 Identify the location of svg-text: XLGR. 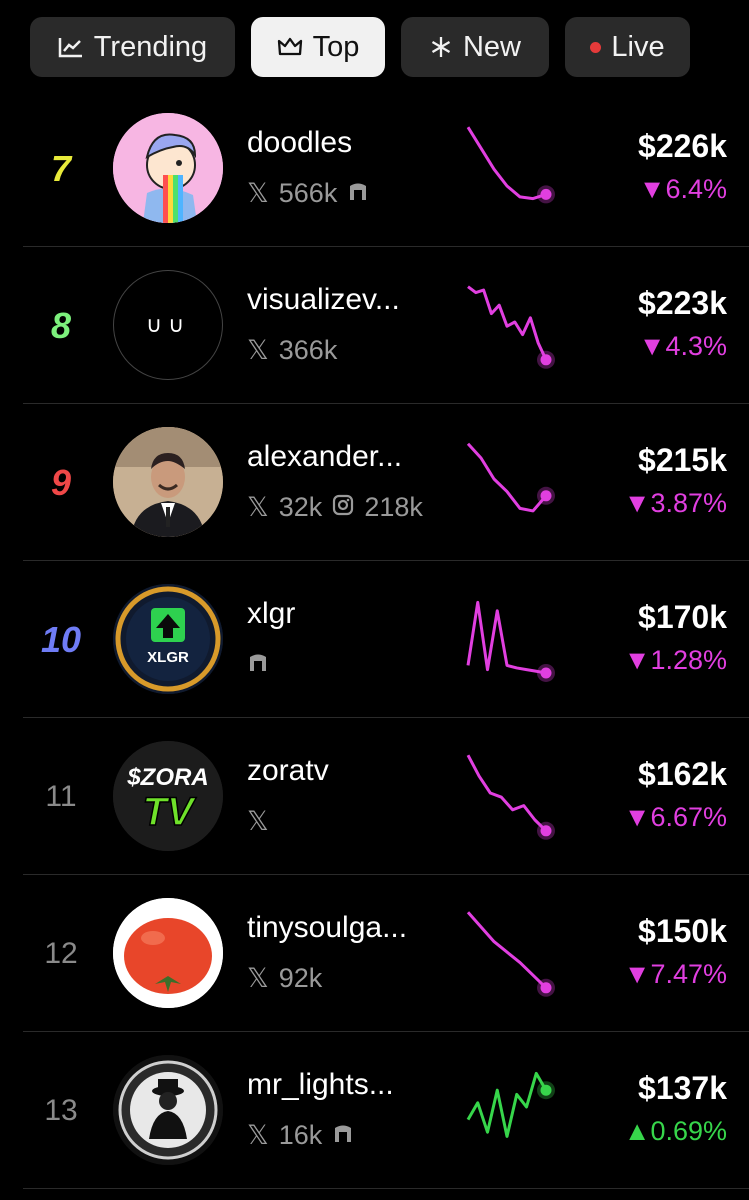
(168, 657).